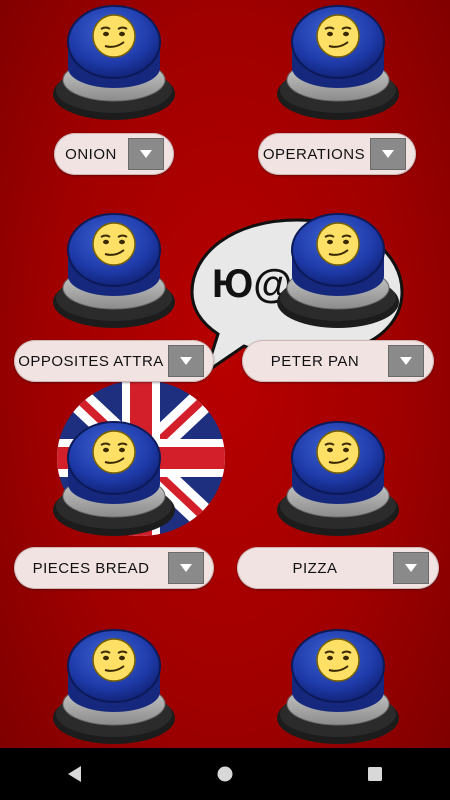 This screenshot has height=800, width=450. I want to click on sound-button-operations, so click(338, 62).